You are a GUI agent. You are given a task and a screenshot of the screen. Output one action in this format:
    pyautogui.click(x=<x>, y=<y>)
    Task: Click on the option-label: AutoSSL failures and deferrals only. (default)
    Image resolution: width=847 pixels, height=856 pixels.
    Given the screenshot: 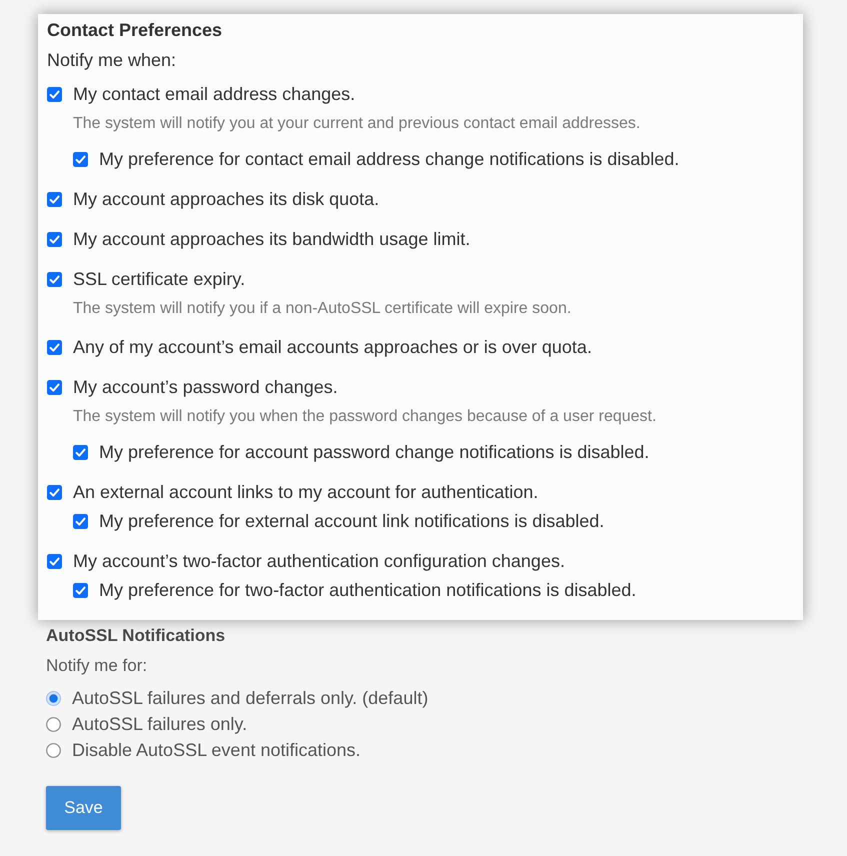 What is the action you would take?
    pyautogui.click(x=250, y=698)
    